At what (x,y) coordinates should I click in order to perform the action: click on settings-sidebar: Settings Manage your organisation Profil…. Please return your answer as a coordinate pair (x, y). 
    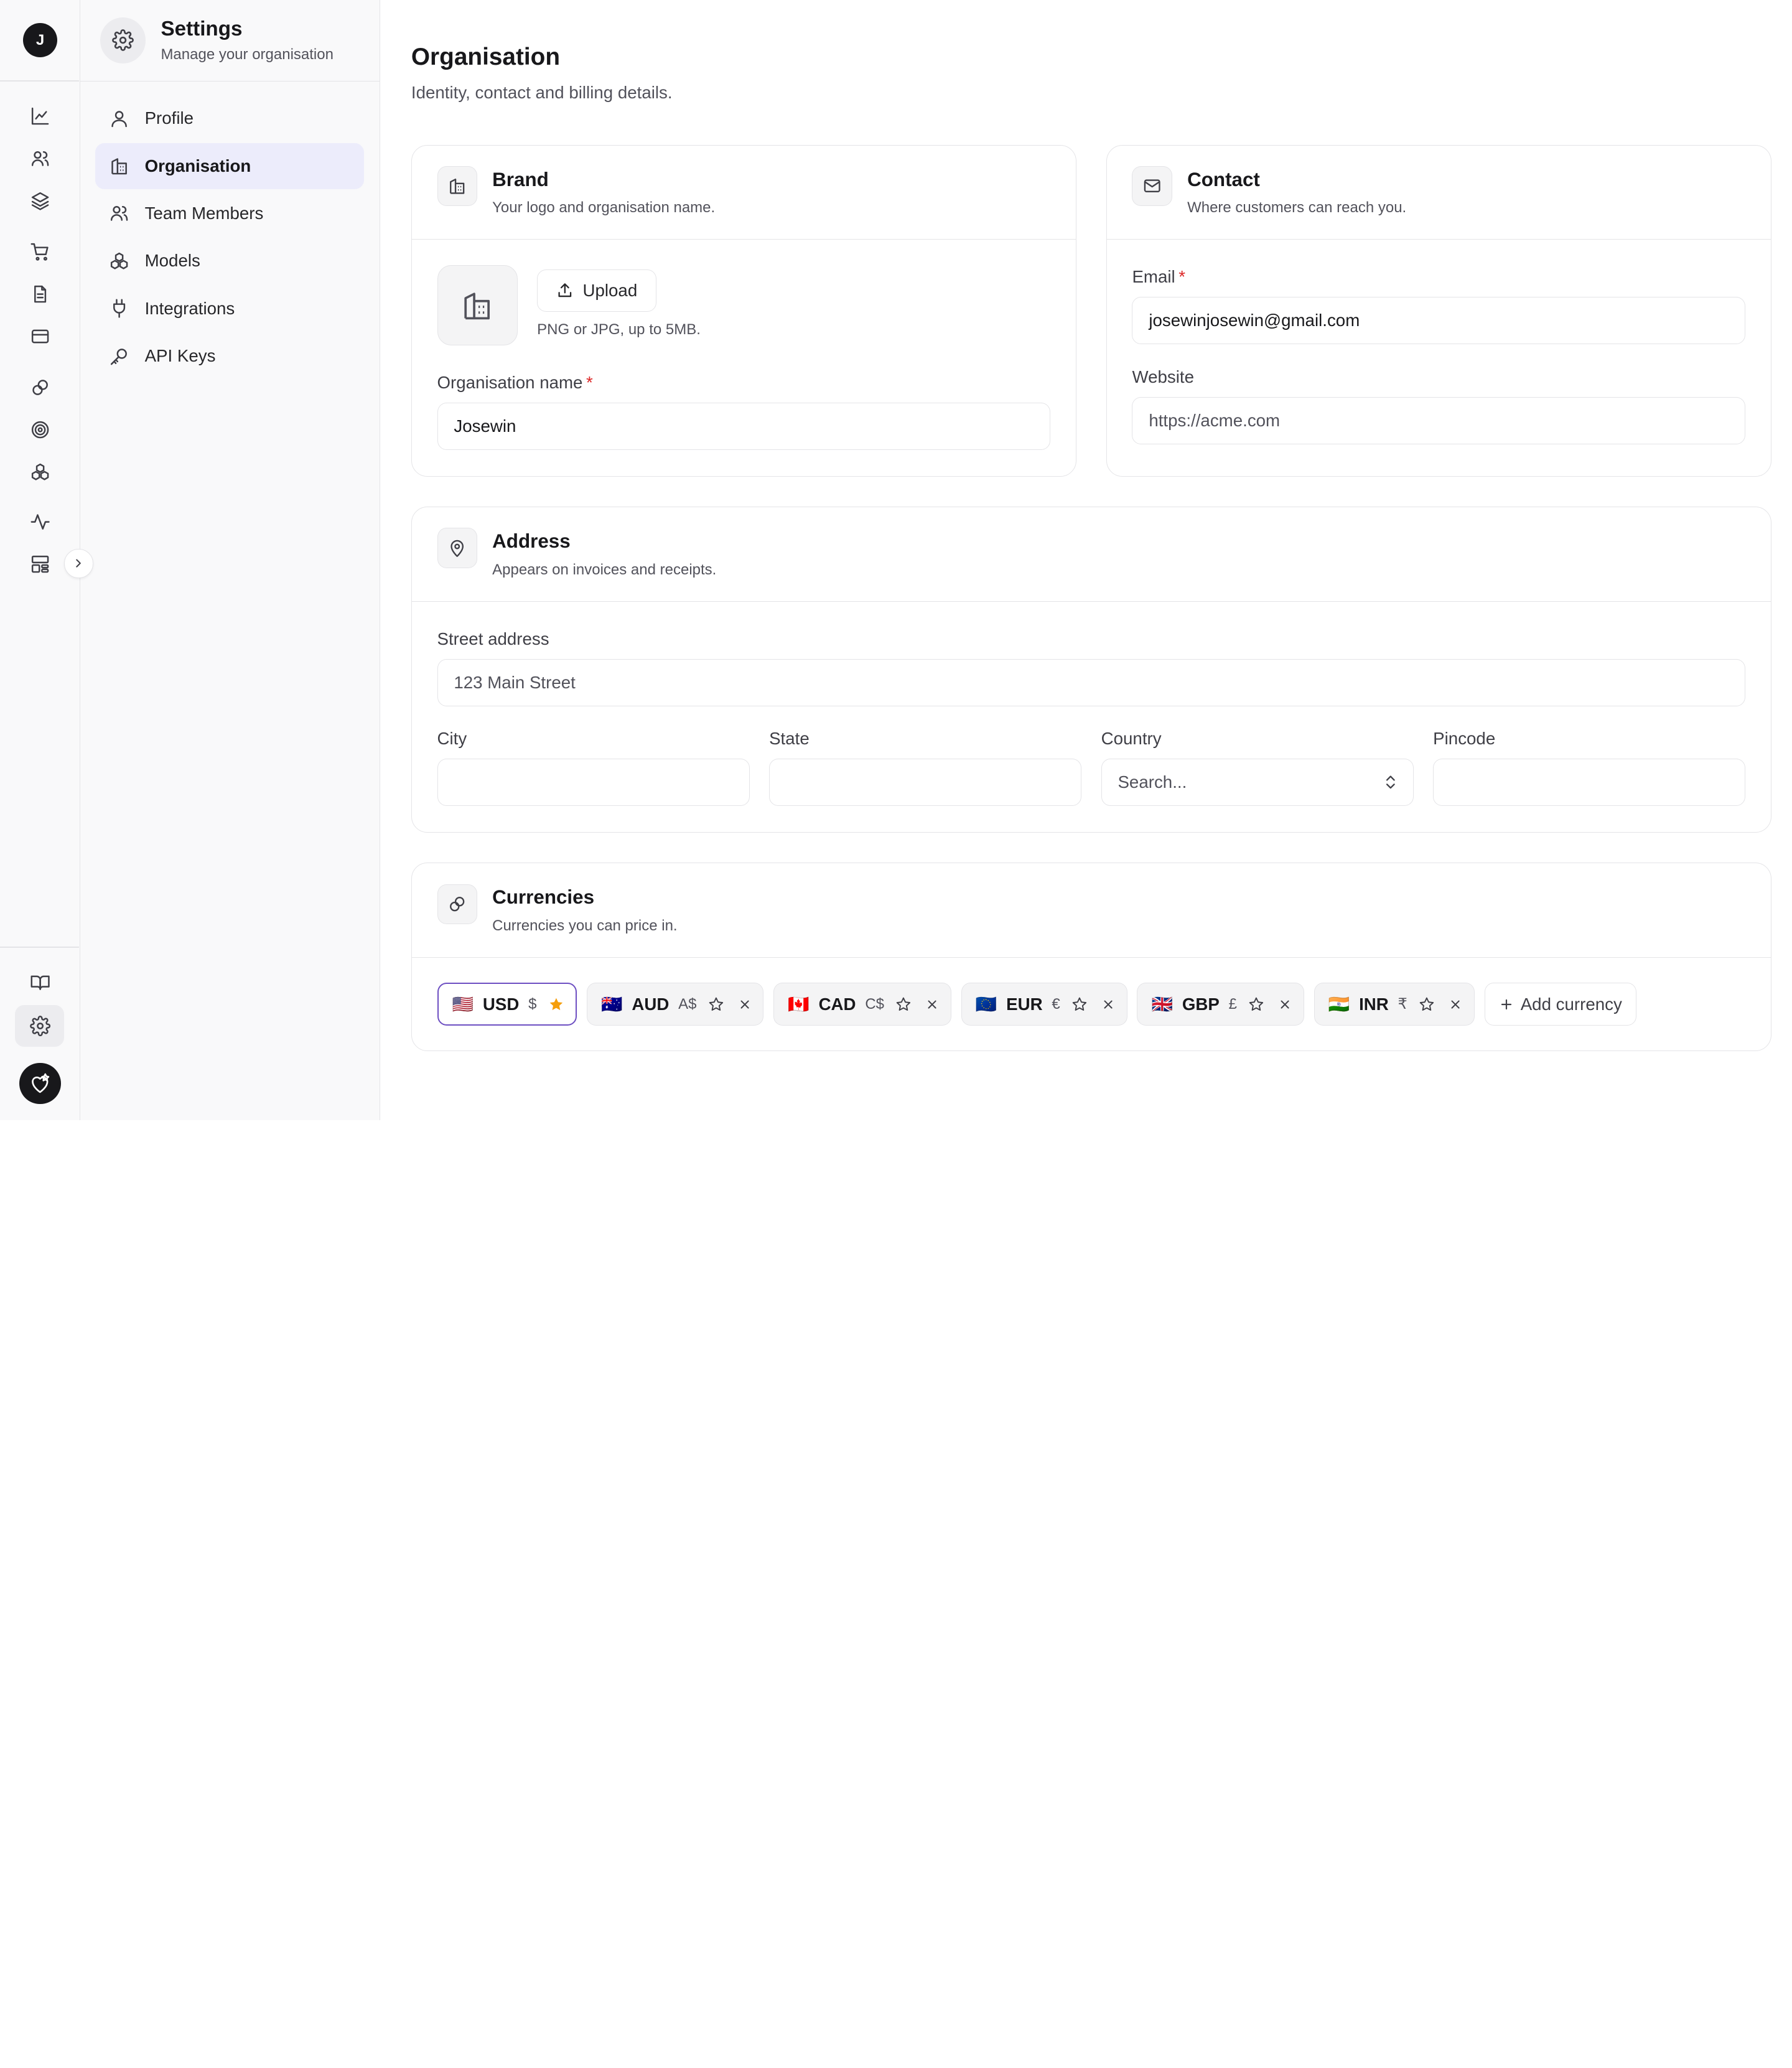
    Looking at the image, I should click on (231, 560).